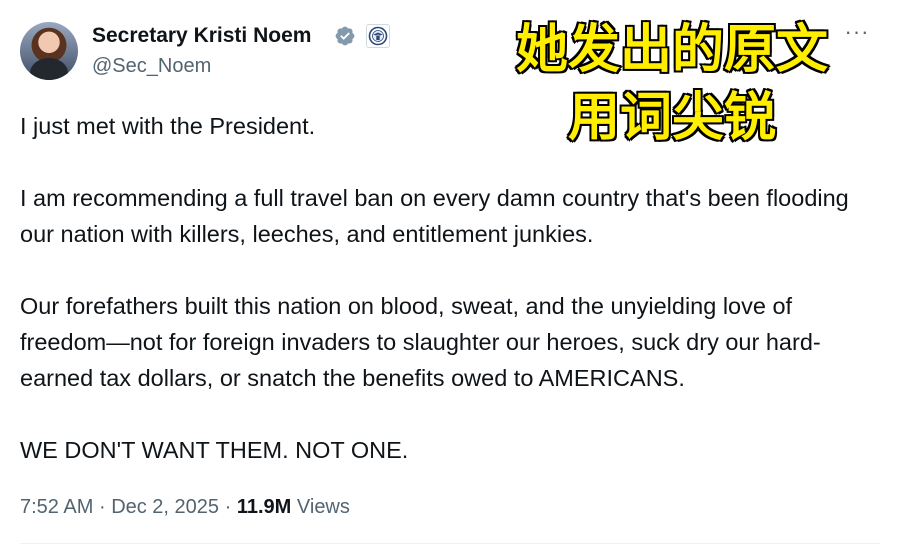 This screenshot has width=897, height=548. Describe the element at coordinates (165, 507) in the screenshot. I see `tweet-date: Dec 2, 2025` at that location.